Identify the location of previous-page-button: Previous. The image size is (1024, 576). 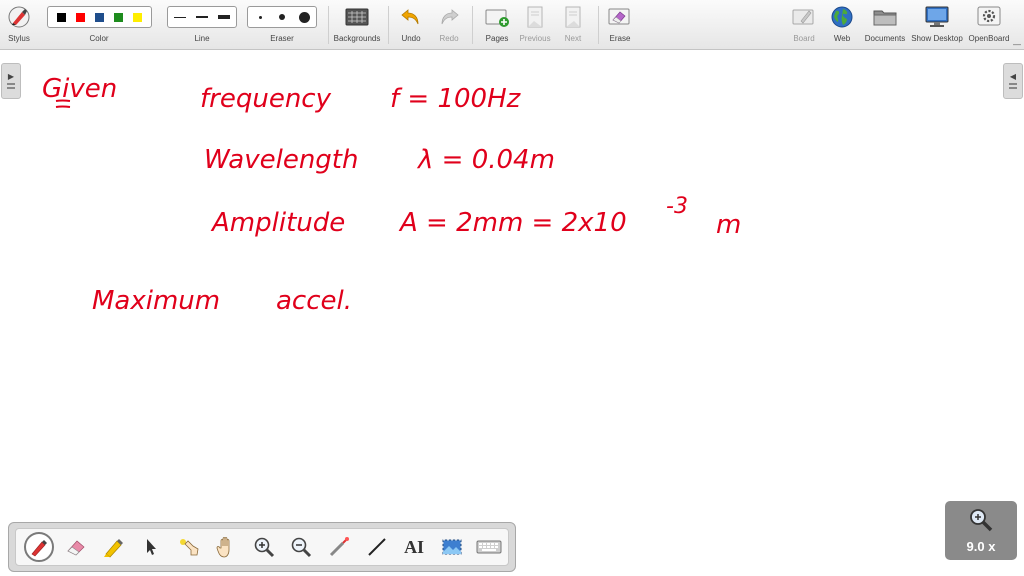
(535, 25).